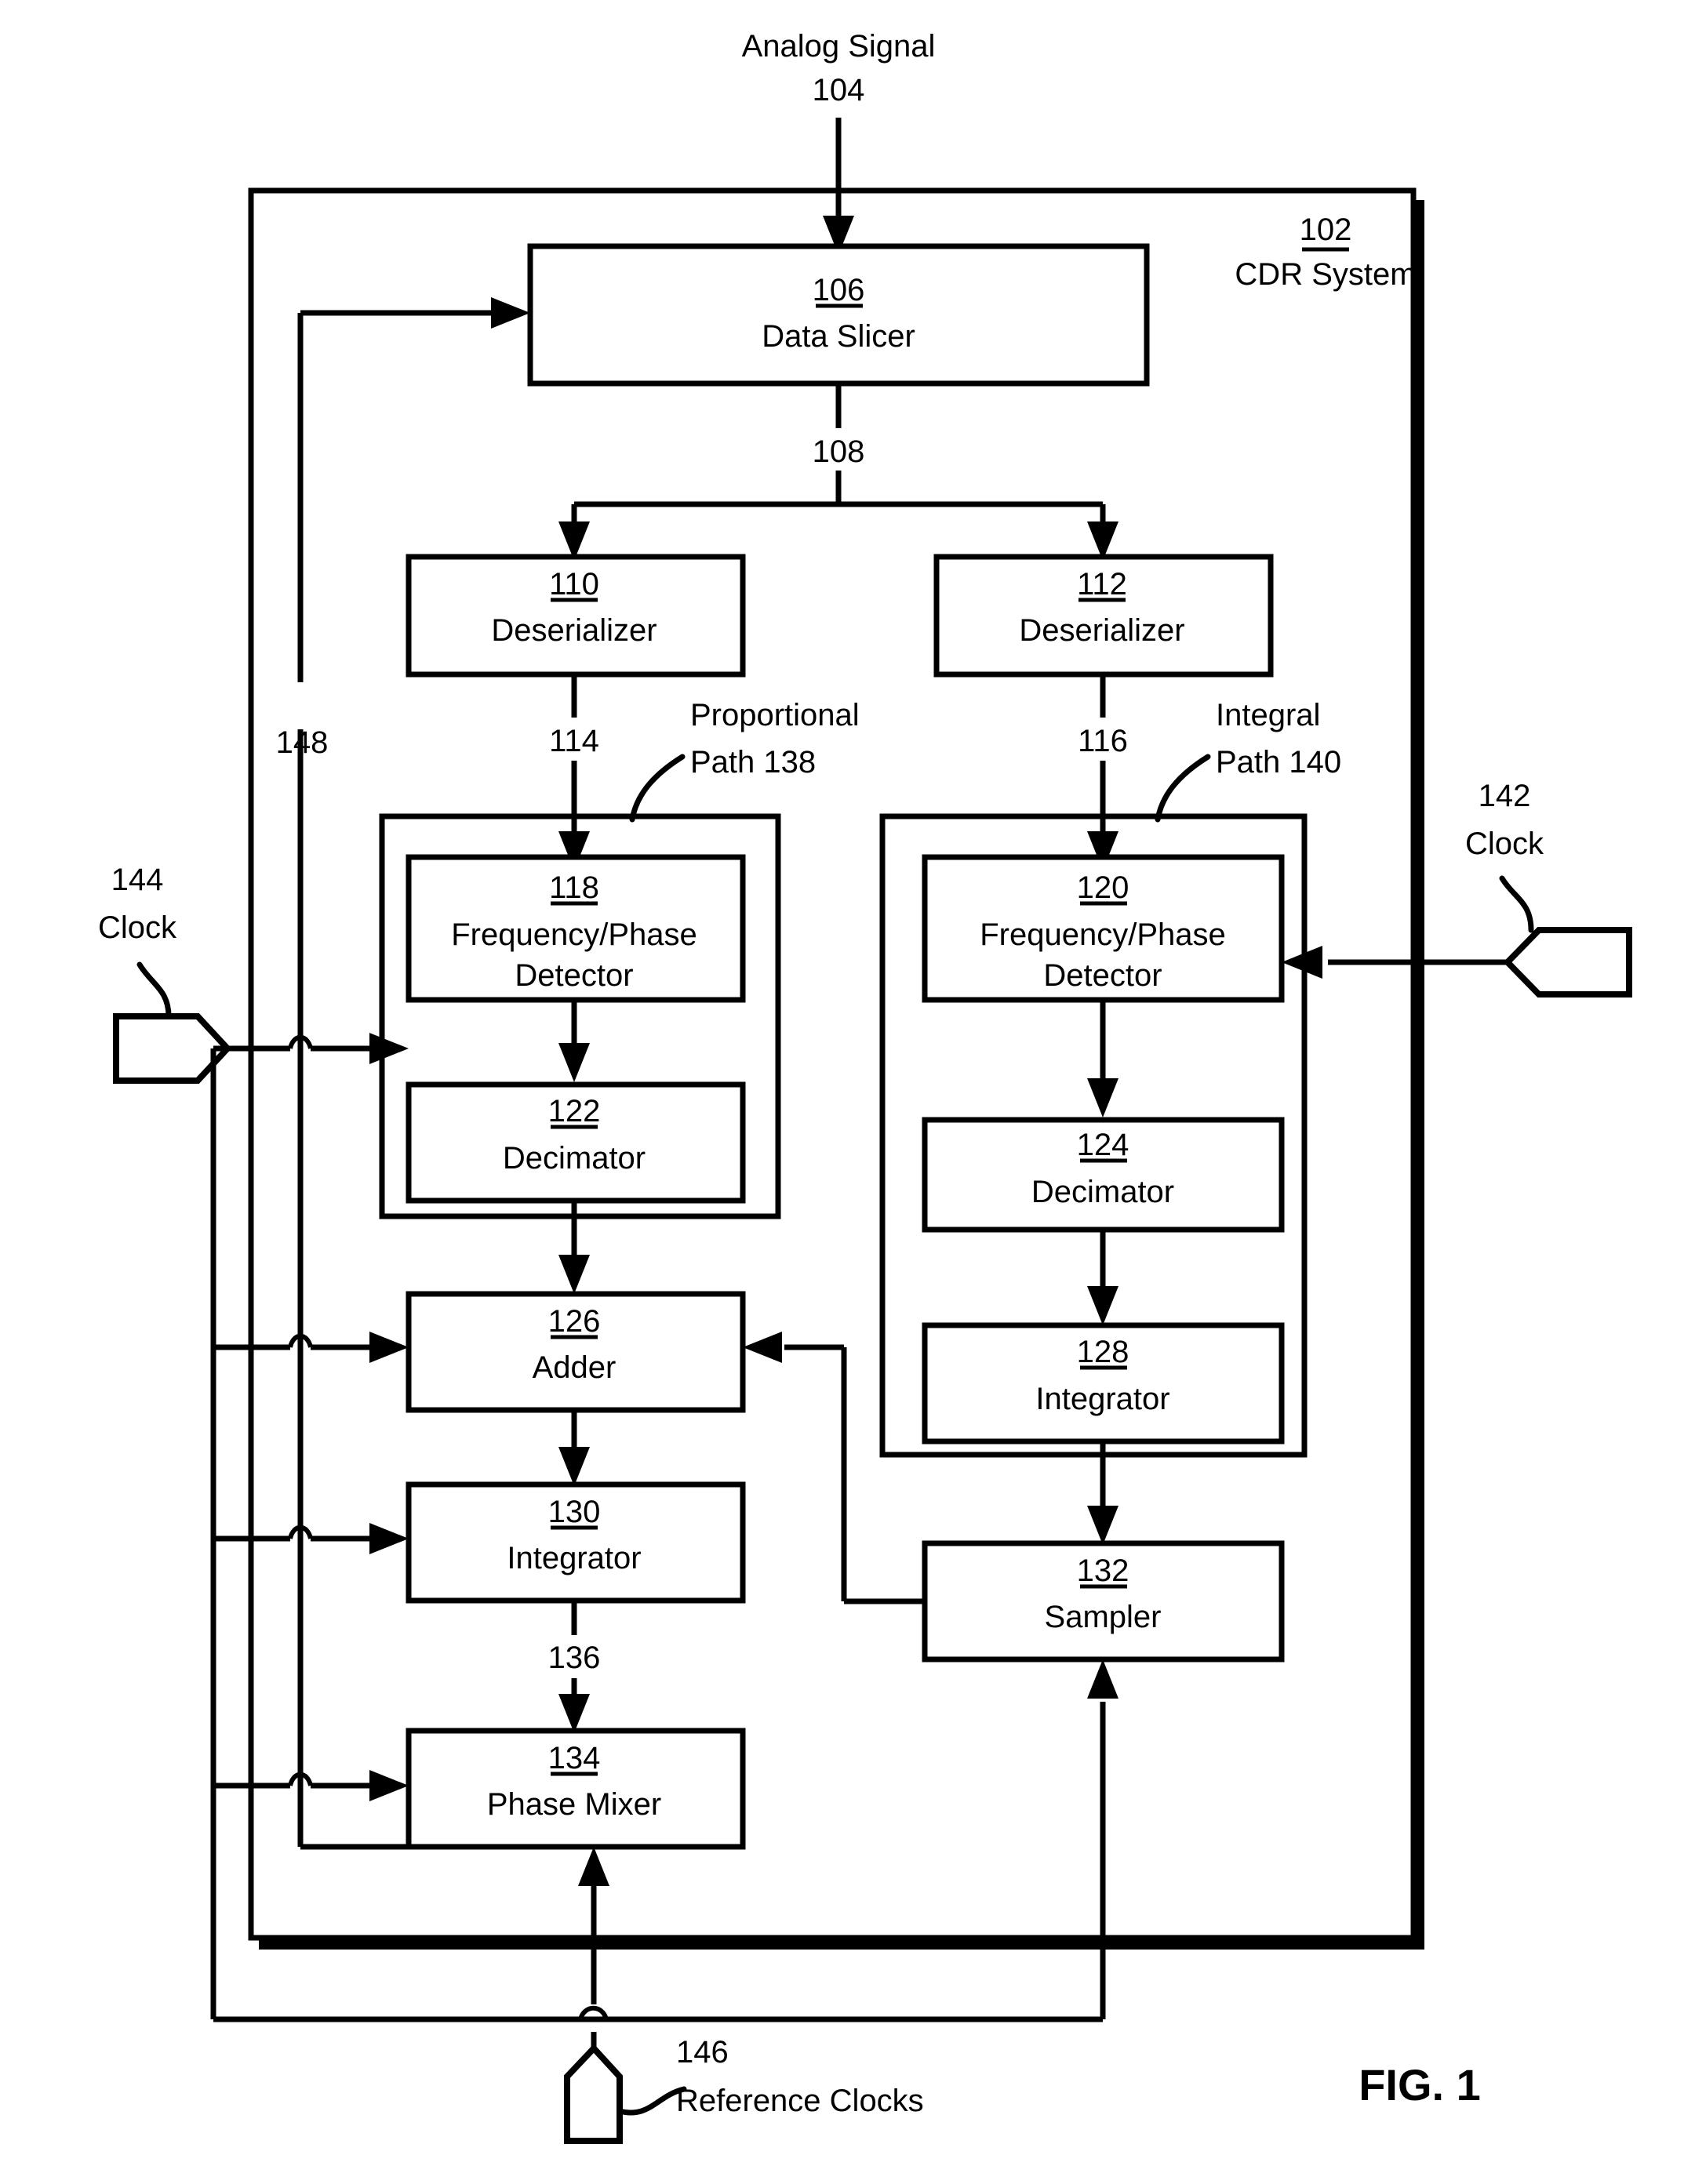  I want to click on label-data-slicer: Data Slicer, so click(838, 336).